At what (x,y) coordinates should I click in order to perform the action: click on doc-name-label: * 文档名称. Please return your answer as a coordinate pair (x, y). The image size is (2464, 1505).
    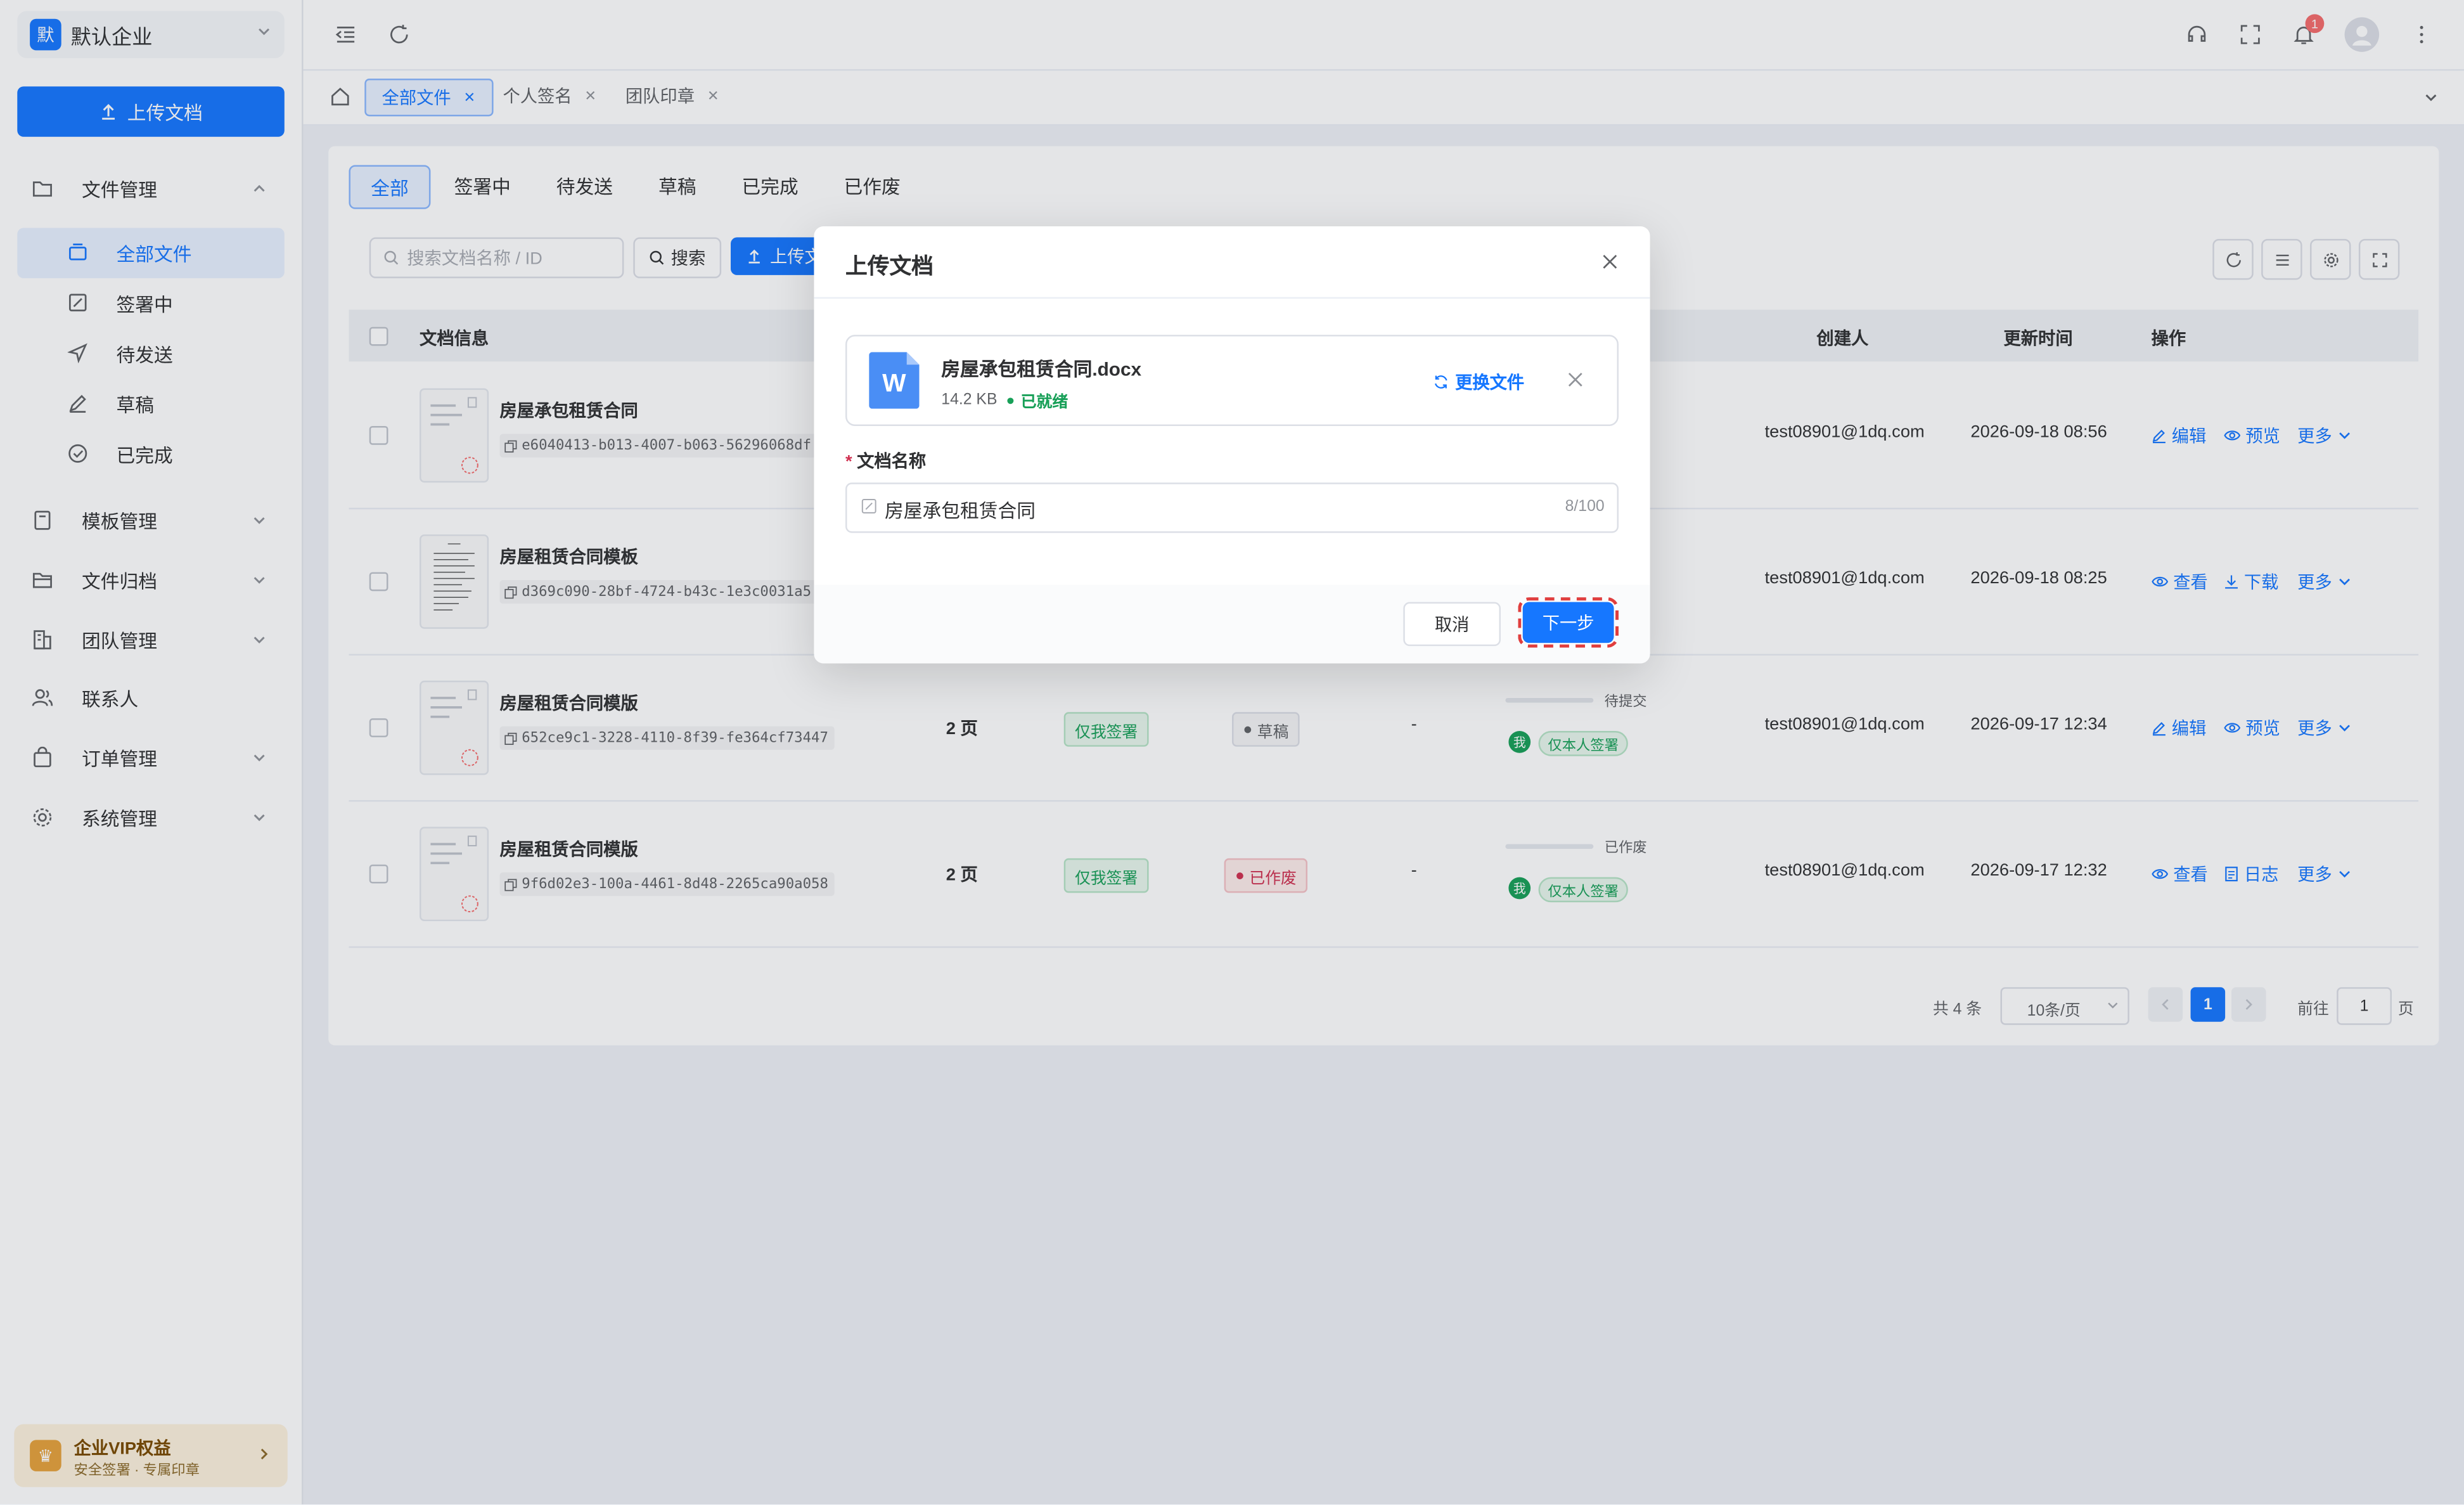
    Looking at the image, I should click on (885, 461).